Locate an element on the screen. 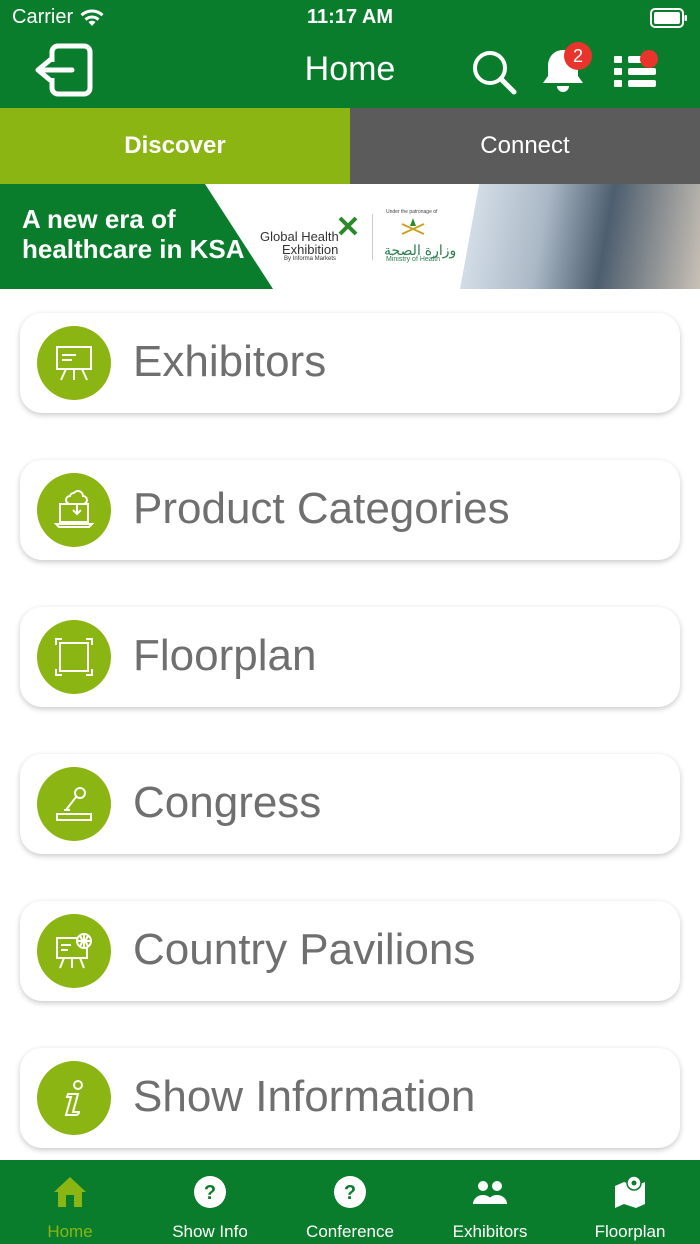  menu-card-product-categories: Product Categories is located at coordinates (350, 510).